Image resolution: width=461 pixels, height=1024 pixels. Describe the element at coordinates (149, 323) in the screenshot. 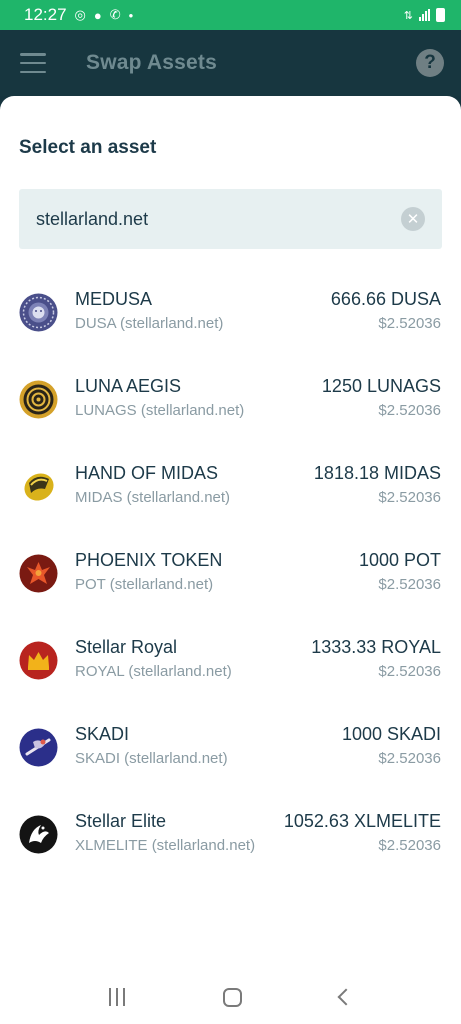

I see `asset-code: DUSA (stellarland.net)` at that location.